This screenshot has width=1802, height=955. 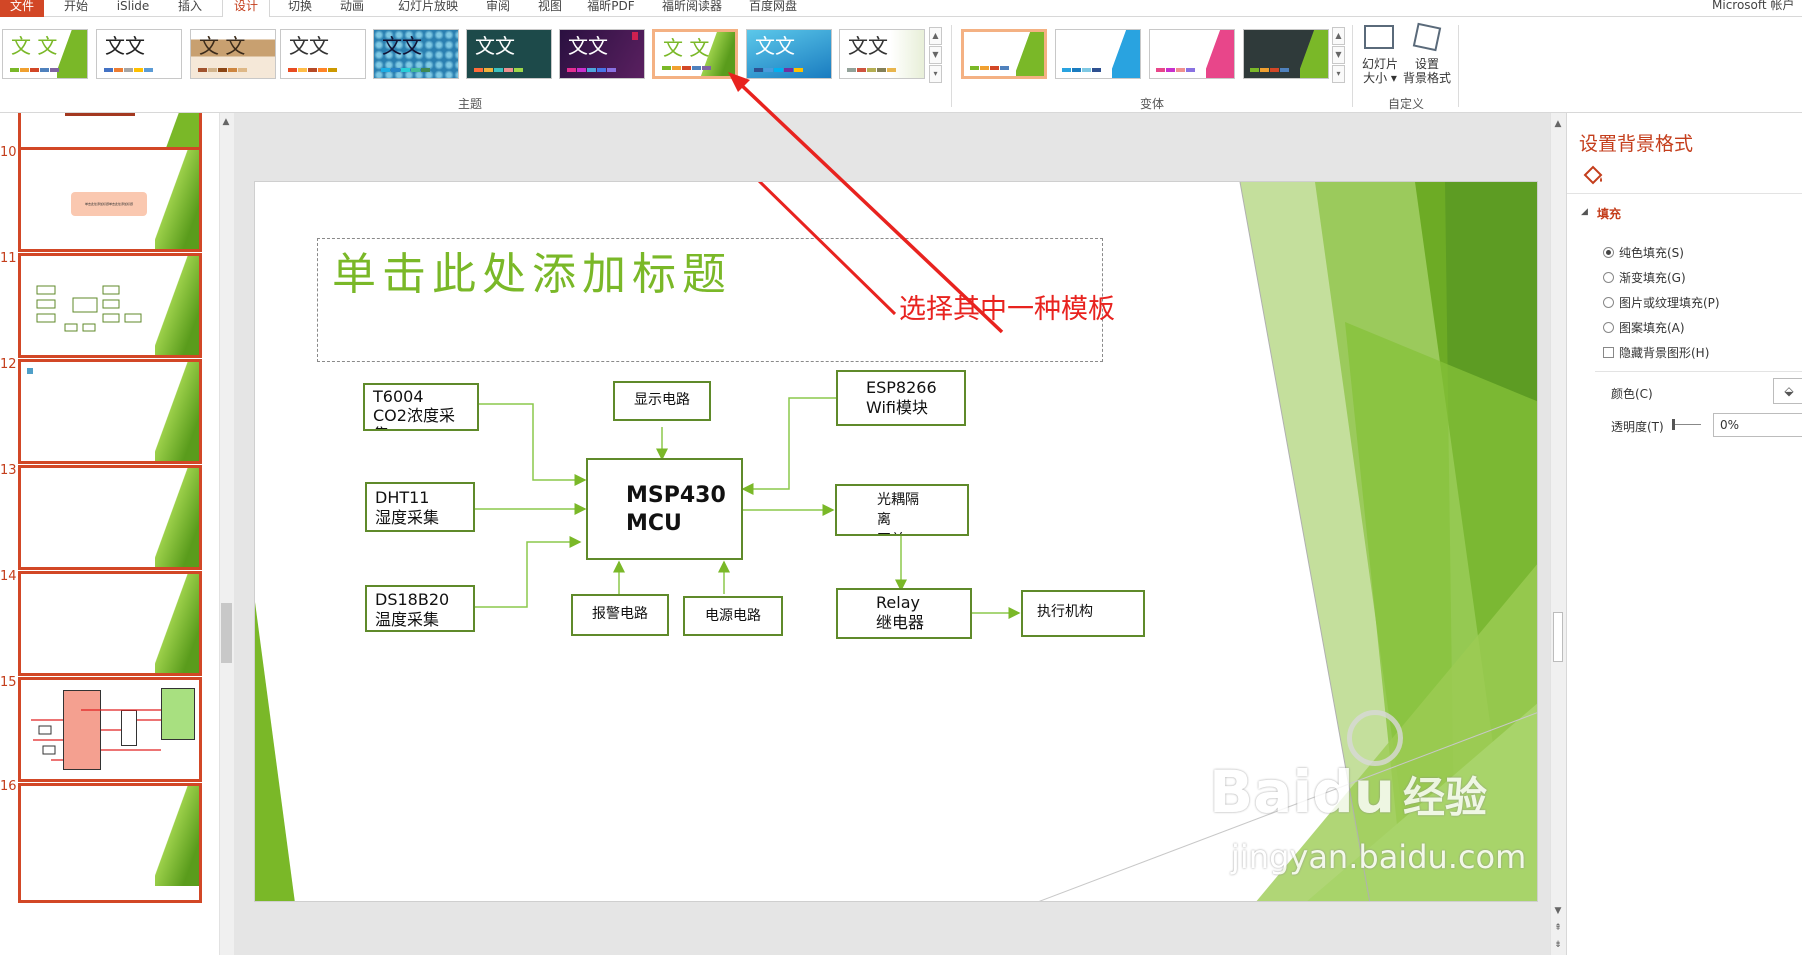 I want to click on slide-thumb-10: 单击此处添加标题单击此处添加标题, so click(x=110, y=199).